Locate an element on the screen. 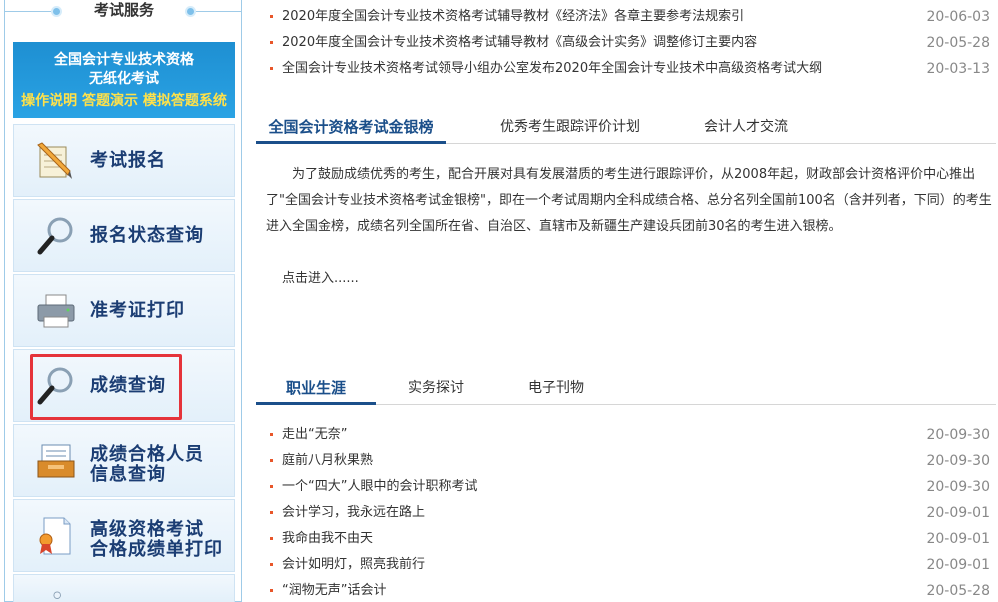  news-title: 庭前八月秋果熟 is located at coordinates (327, 461).